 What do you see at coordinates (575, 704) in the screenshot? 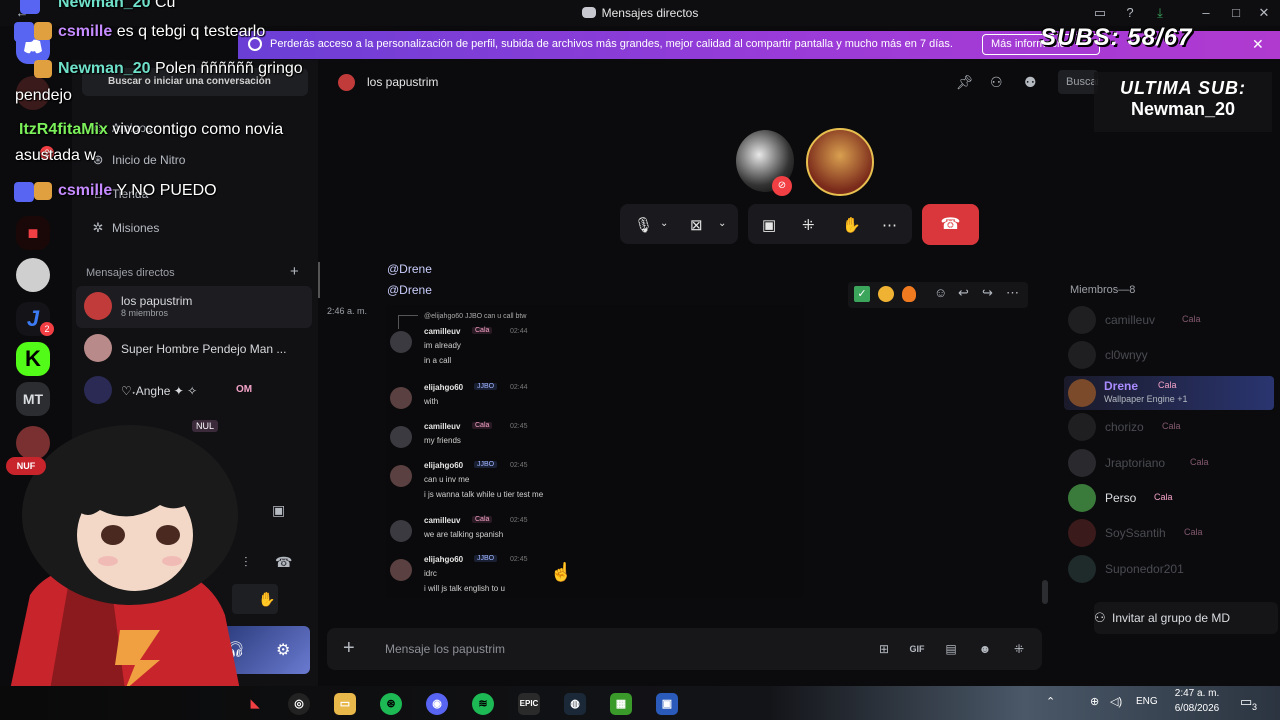
I see `steam-icon: ◍` at bounding box center [575, 704].